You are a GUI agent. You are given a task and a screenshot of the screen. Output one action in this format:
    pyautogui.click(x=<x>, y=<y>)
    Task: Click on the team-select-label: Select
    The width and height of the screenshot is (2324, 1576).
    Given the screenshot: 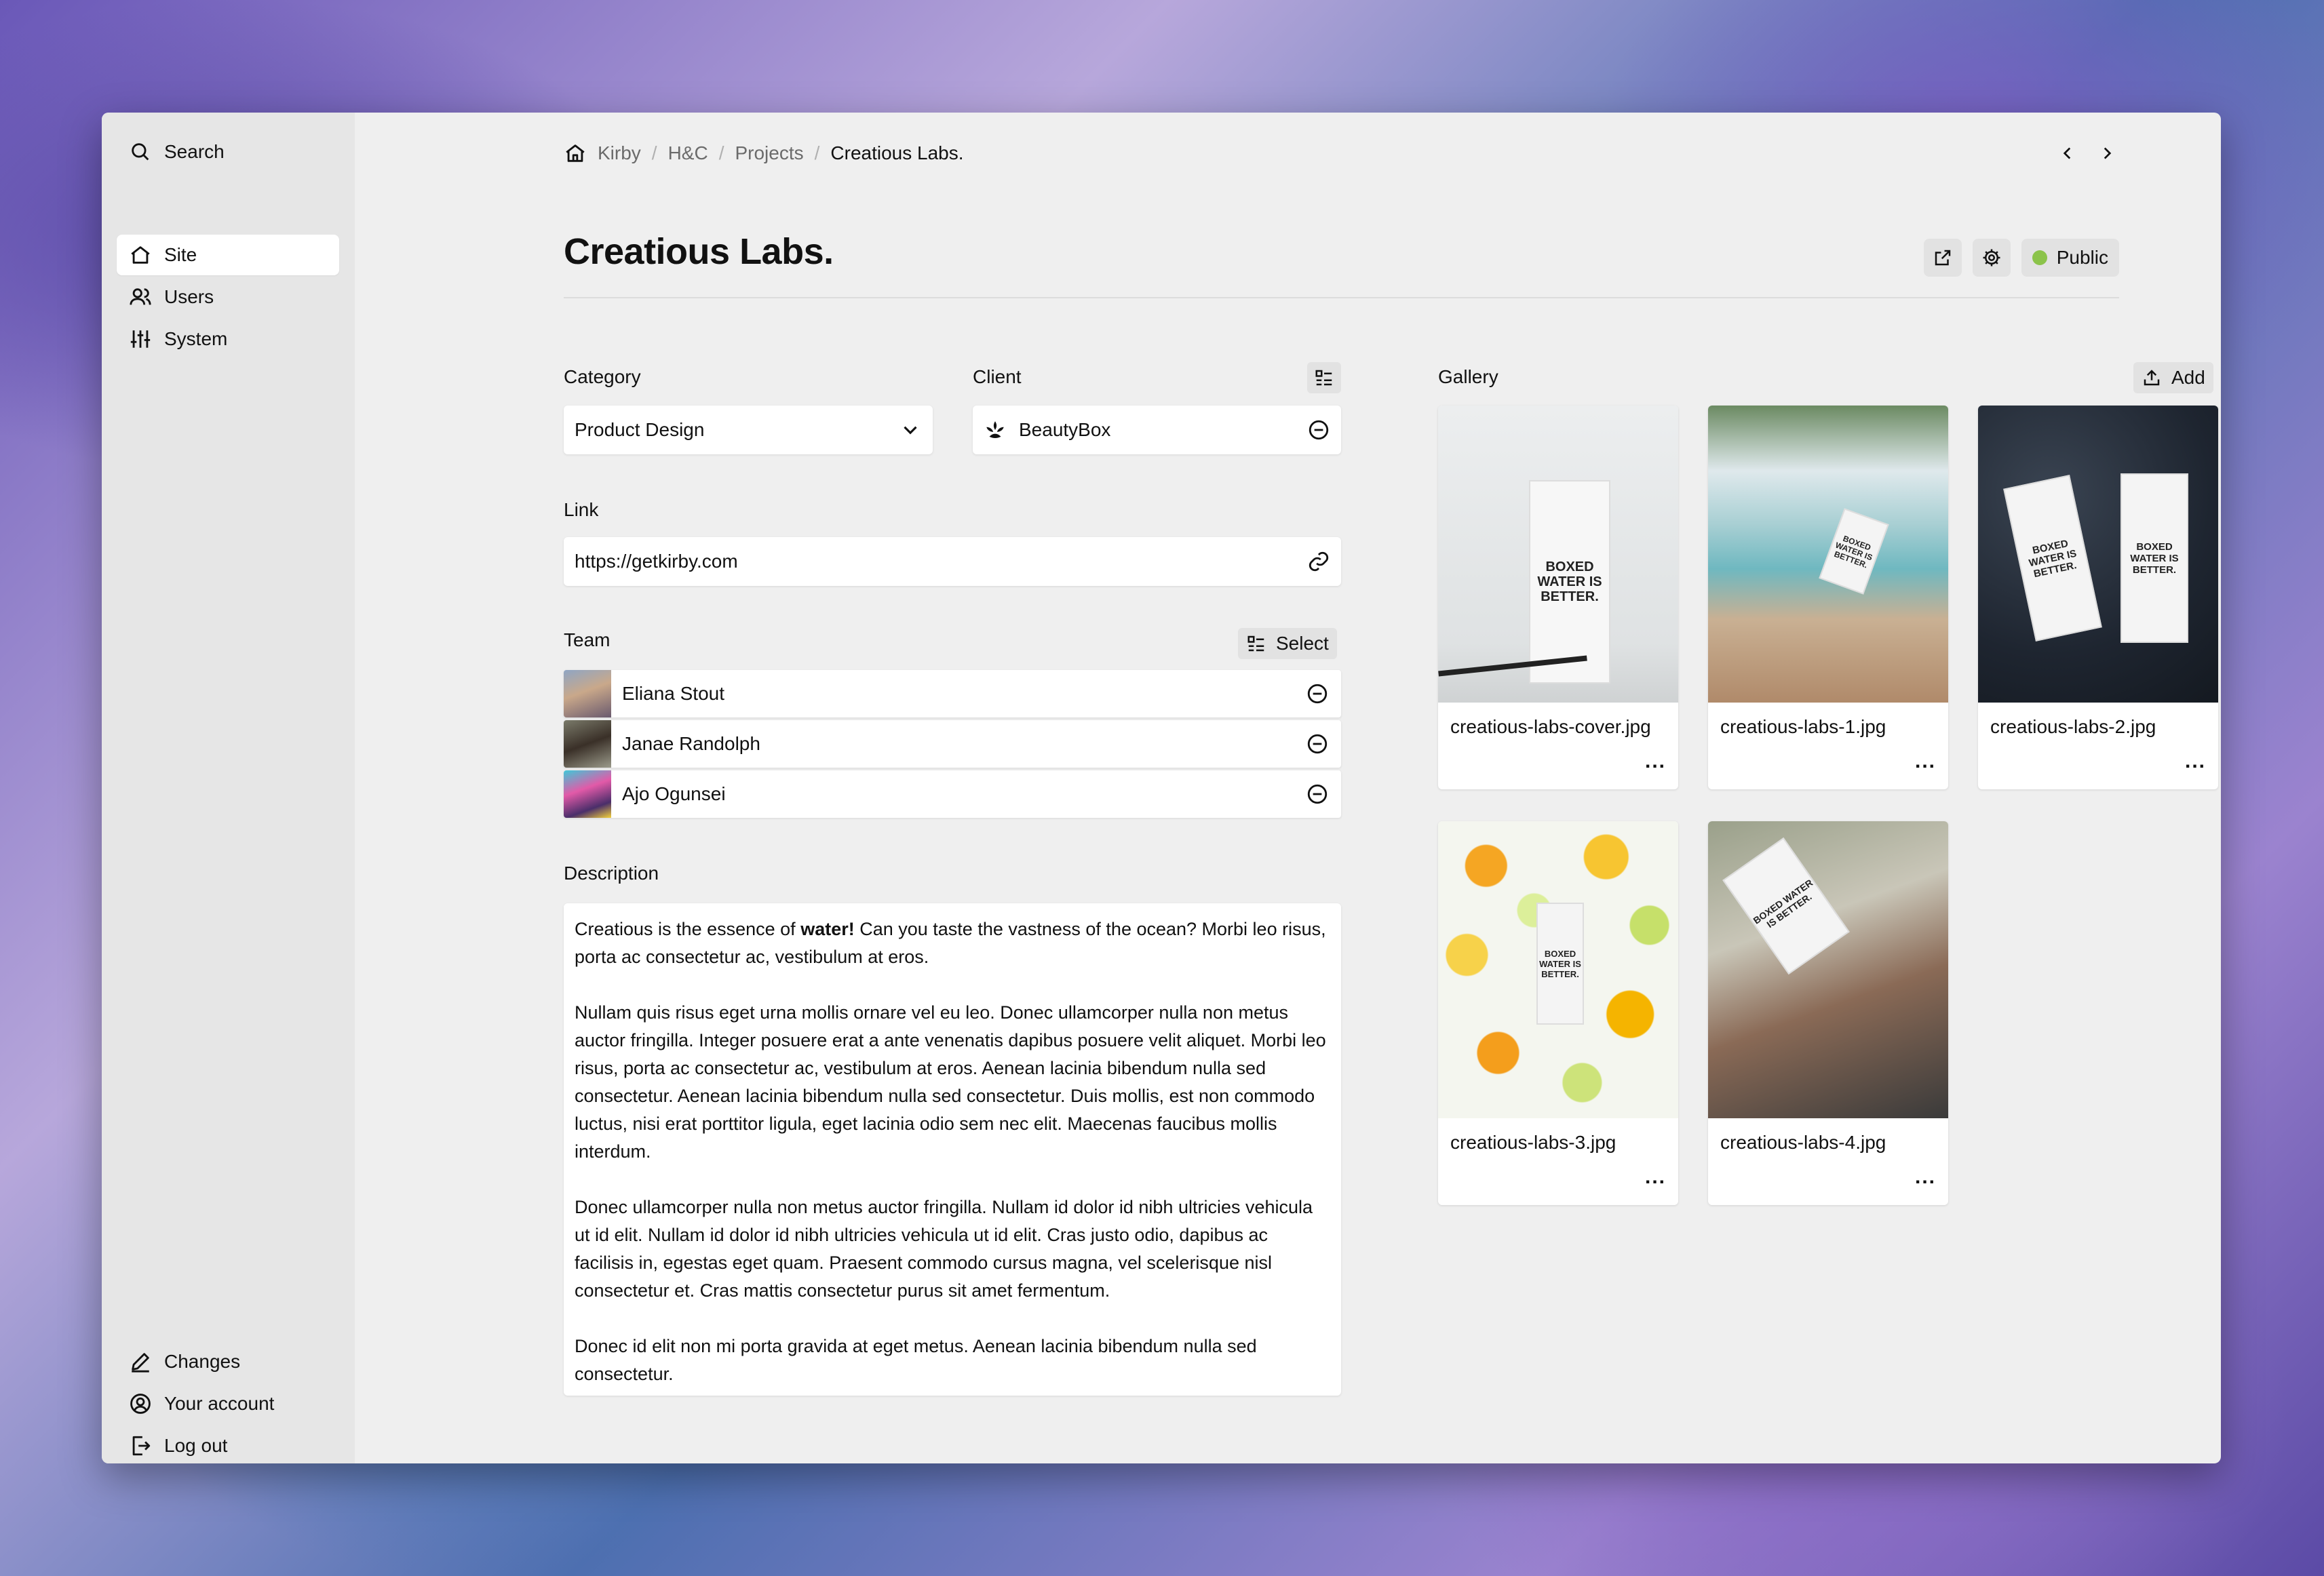 What is the action you would take?
    pyautogui.click(x=1302, y=643)
    